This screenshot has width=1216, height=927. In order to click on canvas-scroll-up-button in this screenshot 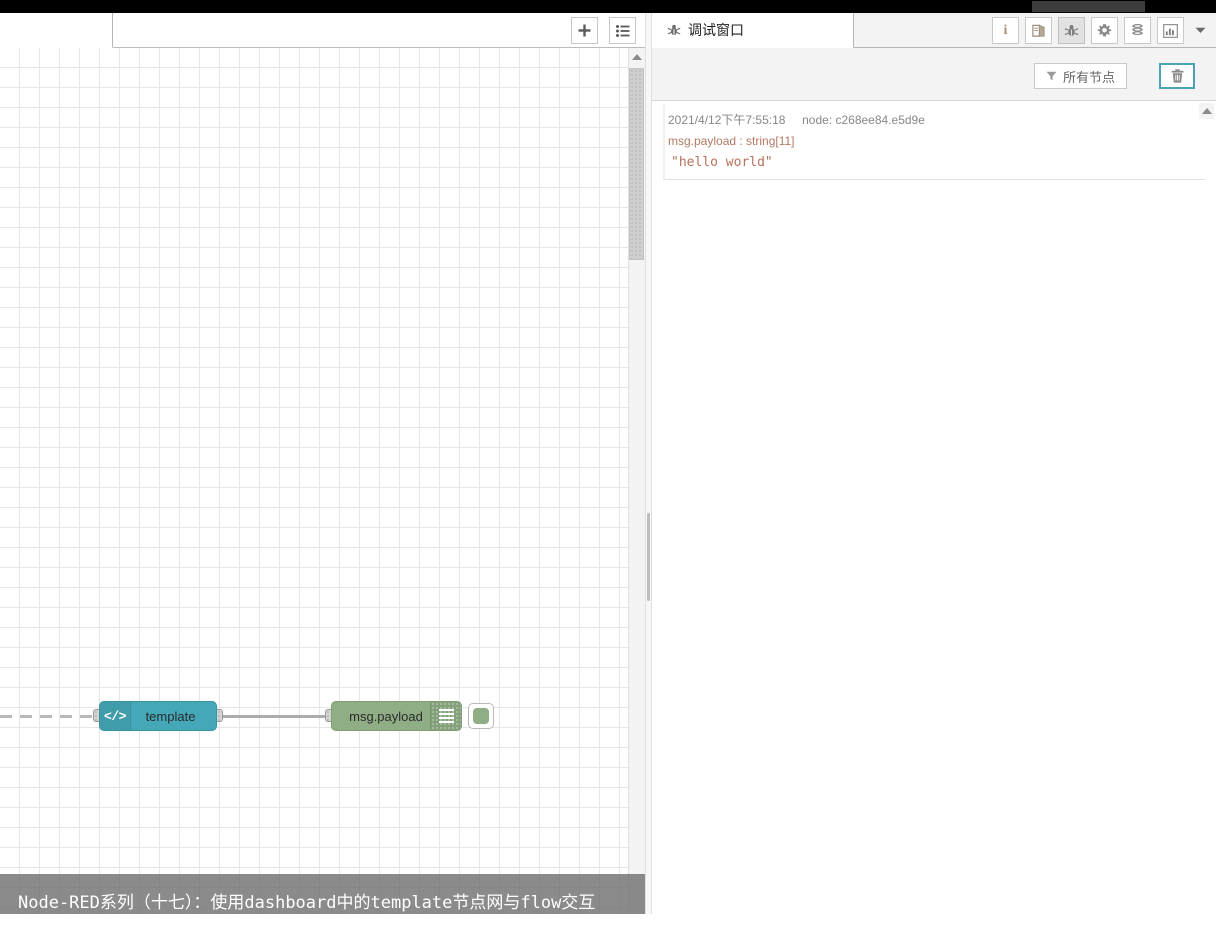, I will do `click(636, 57)`.